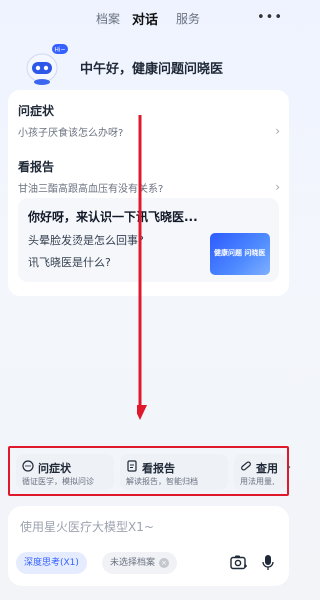  Describe the element at coordinates (58, 481) in the screenshot. I see `shortcut-symptoms-desc: 循证医学，模拟问诊` at that location.